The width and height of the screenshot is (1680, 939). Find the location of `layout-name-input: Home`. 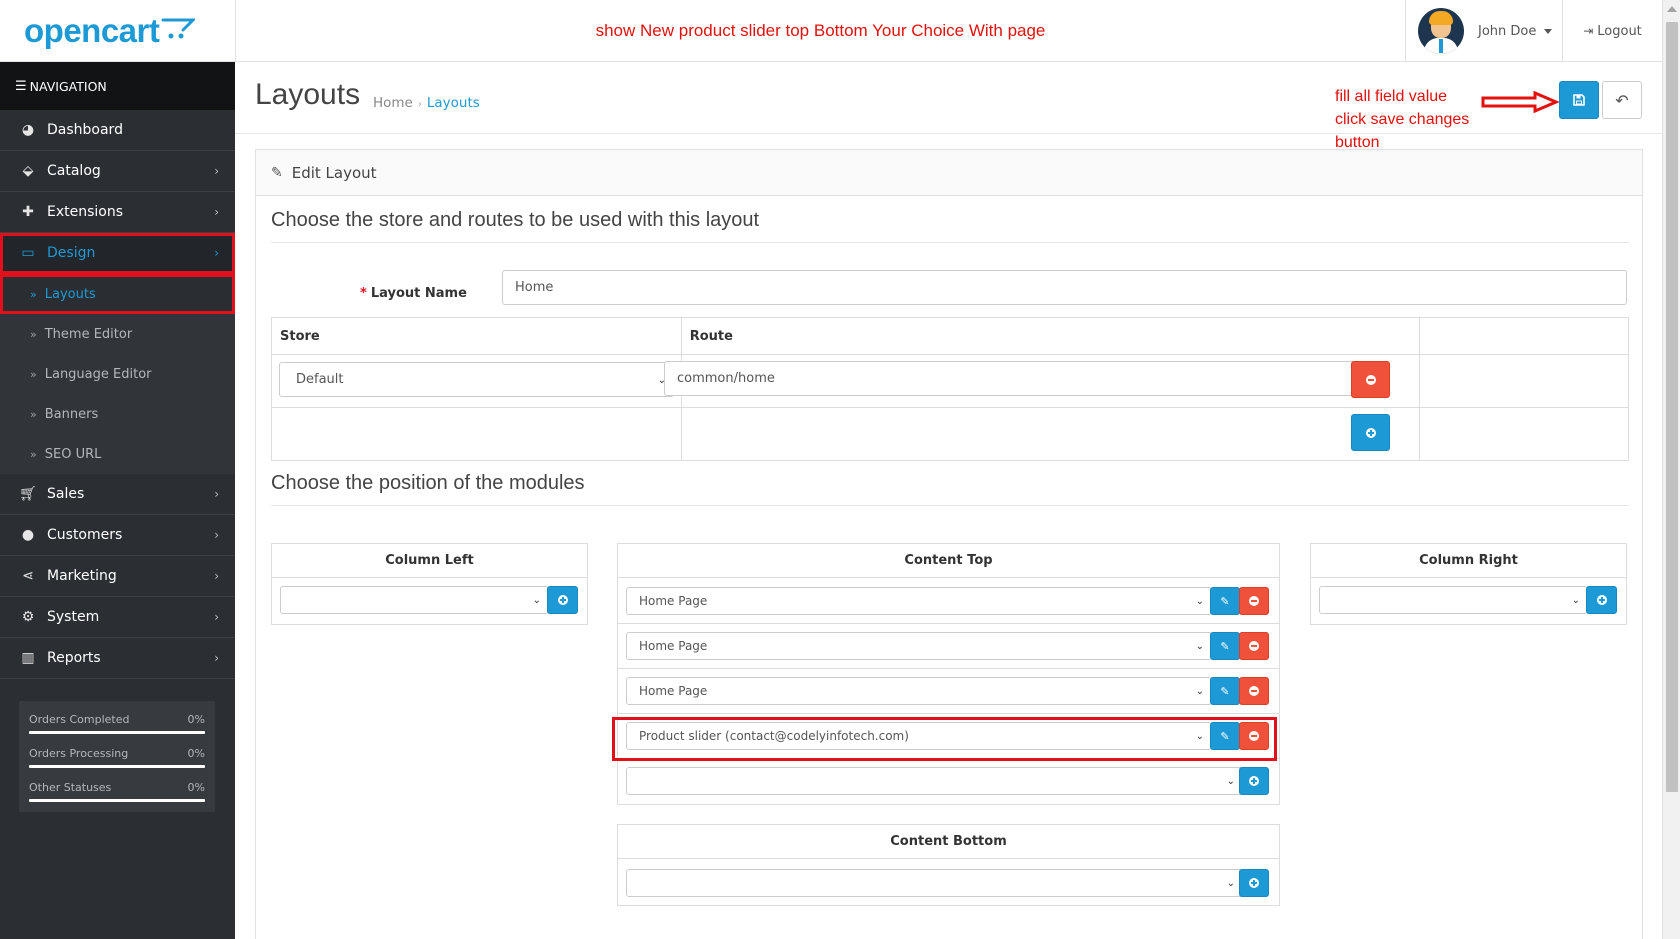

layout-name-input: Home is located at coordinates (1064, 287).